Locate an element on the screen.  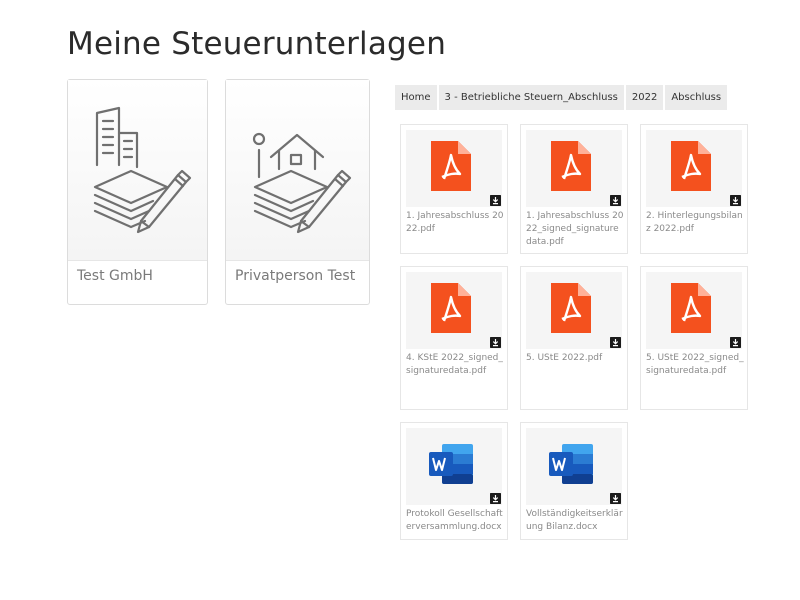
file-card: Protokoll Gesellschafterversammlung.docx is located at coordinates (454, 481).